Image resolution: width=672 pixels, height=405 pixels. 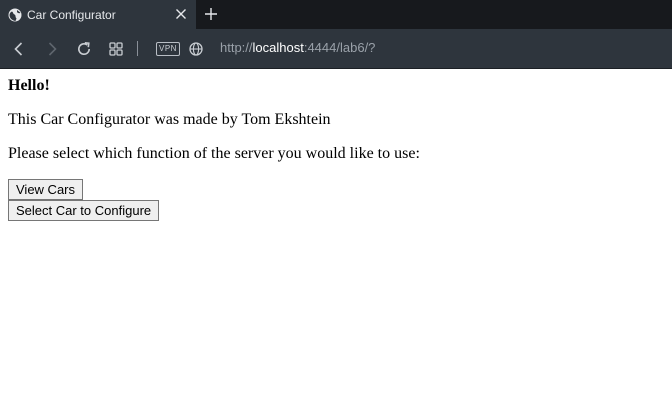 I want to click on view-cars-button: View Cars, so click(x=46, y=189).